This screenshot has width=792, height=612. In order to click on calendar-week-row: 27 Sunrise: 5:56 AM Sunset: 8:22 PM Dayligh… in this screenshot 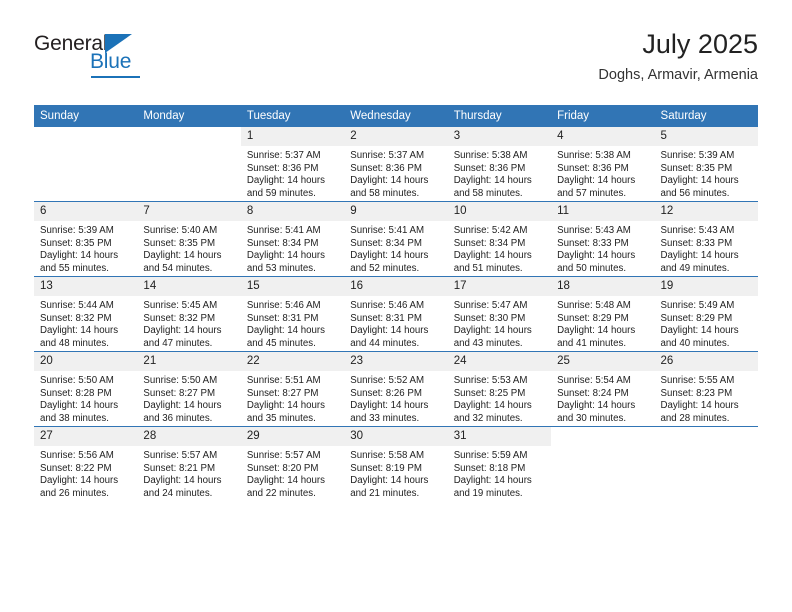, I will do `click(396, 463)`.